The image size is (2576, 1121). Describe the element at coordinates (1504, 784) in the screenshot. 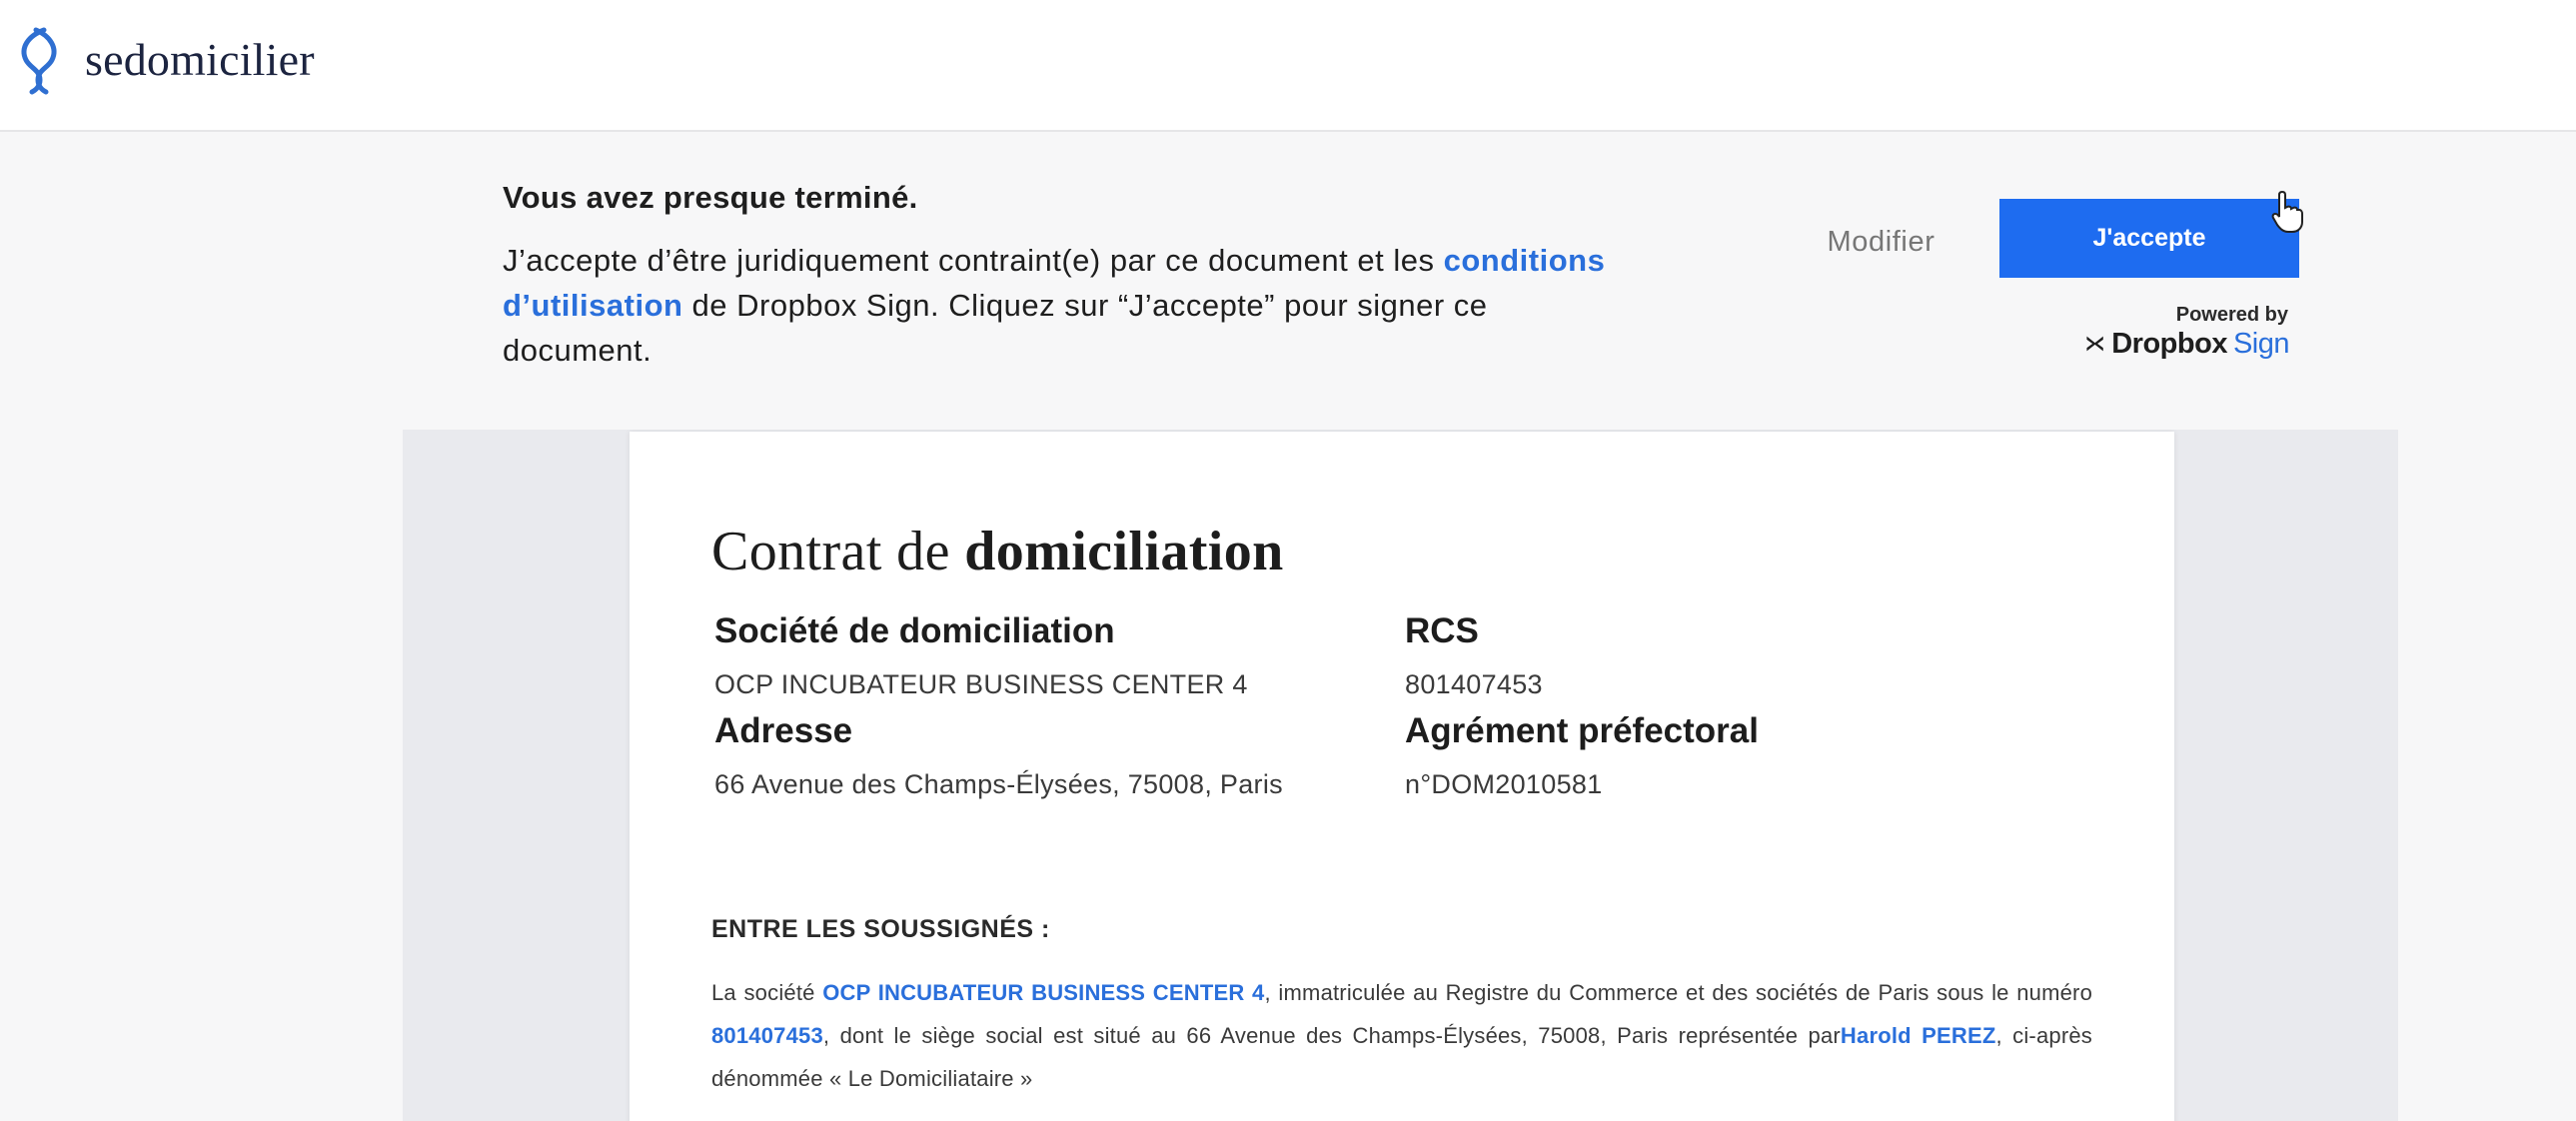

I see `approval-value: n°DOM2010581` at that location.